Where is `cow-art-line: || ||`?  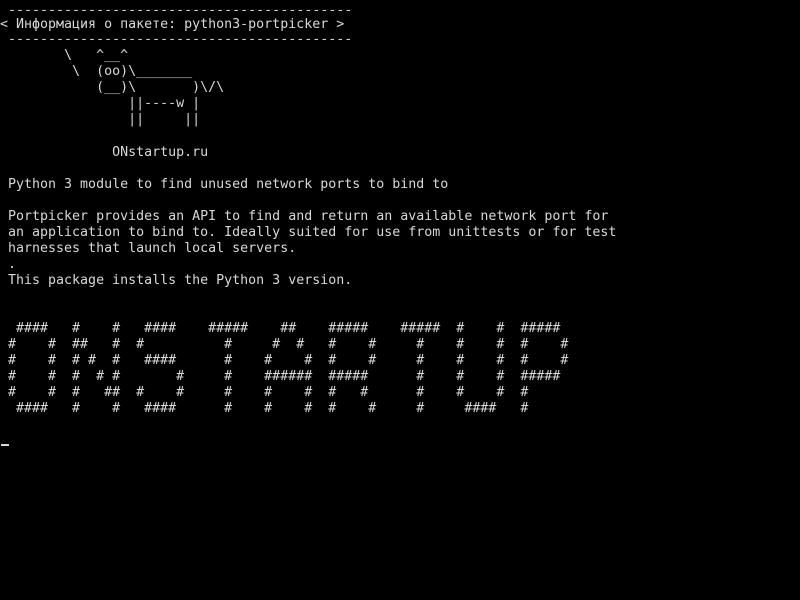 cow-art-line: || || is located at coordinates (100, 119).